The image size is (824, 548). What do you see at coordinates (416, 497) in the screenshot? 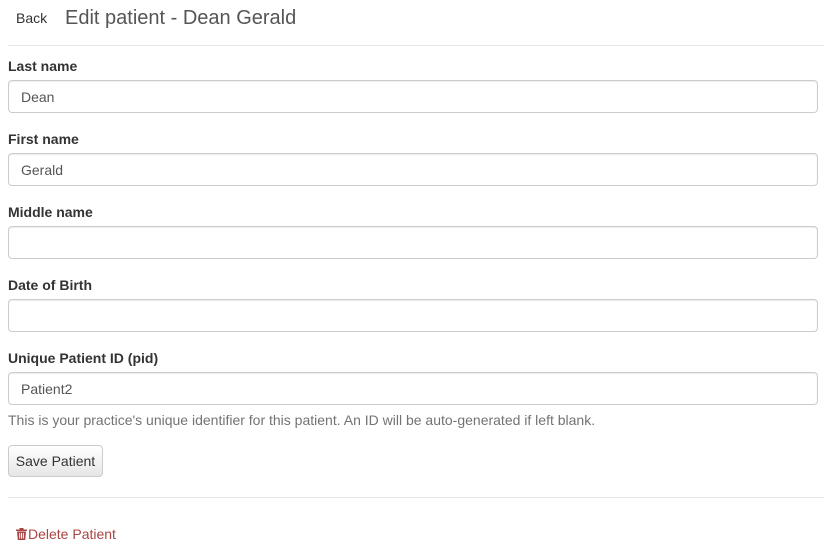
I see `form-divider` at bounding box center [416, 497].